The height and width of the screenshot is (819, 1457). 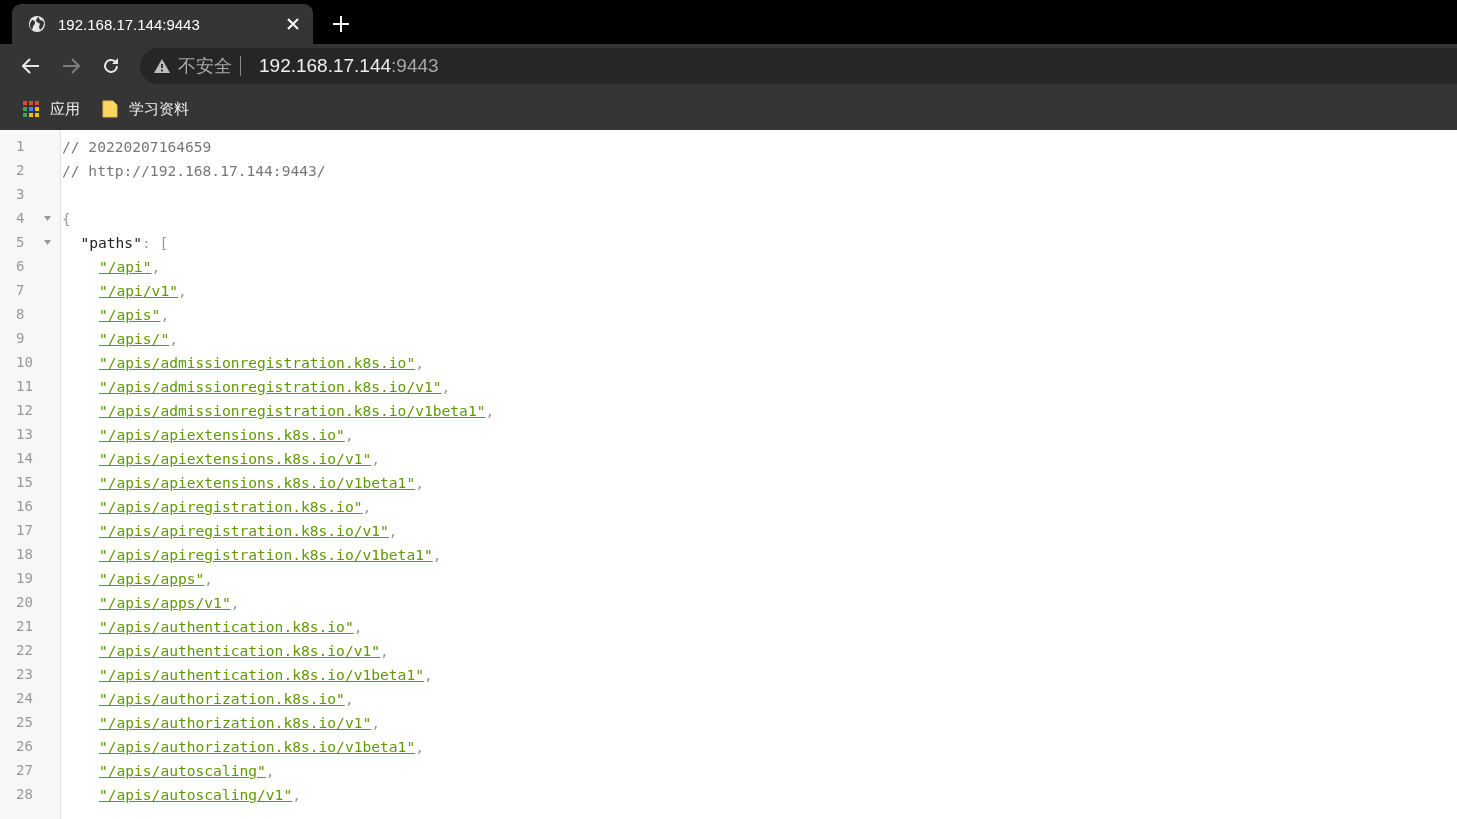 I want to click on path-link: "/apis/authentication.k8s.io", so click(x=226, y=626).